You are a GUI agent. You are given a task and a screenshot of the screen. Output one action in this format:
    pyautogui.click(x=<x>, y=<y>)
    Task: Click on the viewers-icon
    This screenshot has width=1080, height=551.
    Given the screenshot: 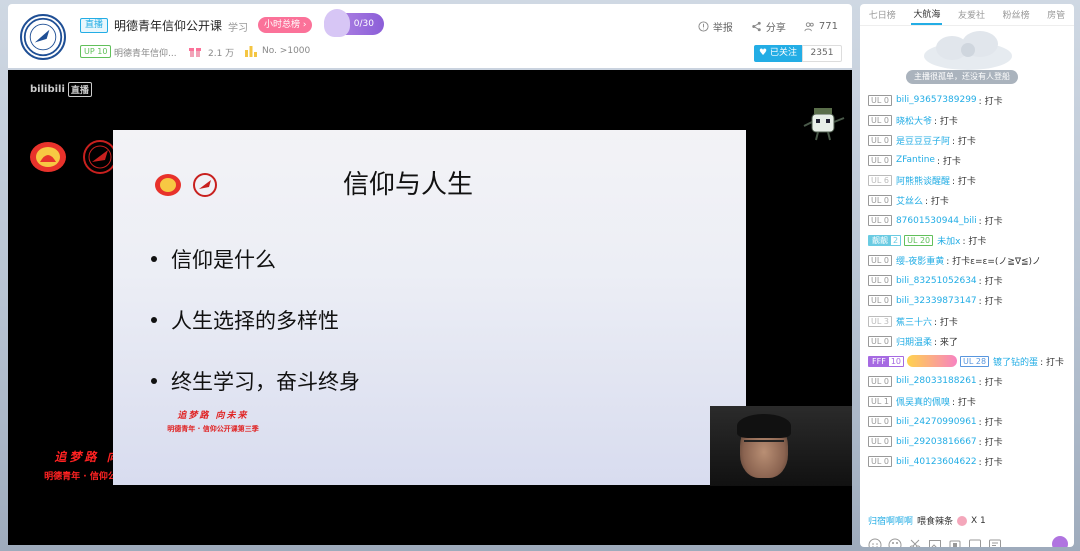 What is the action you would take?
    pyautogui.click(x=809, y=27)
    